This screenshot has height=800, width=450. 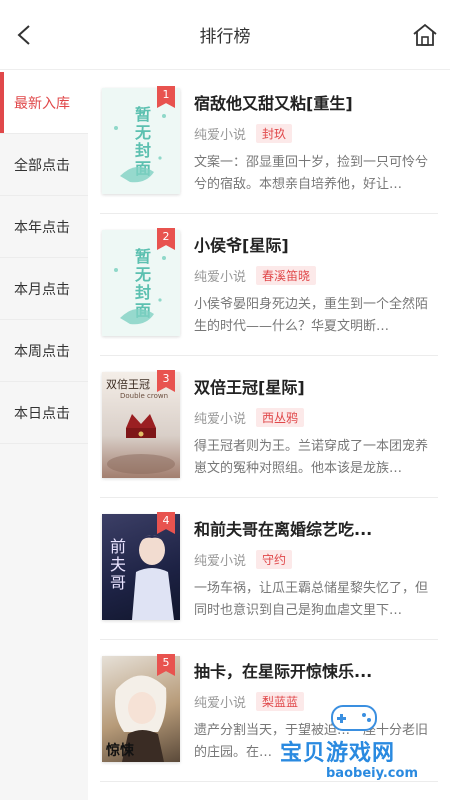 I want to click on sidebar-item-all-clicks: 全部点击, so click(x=44, y=165).